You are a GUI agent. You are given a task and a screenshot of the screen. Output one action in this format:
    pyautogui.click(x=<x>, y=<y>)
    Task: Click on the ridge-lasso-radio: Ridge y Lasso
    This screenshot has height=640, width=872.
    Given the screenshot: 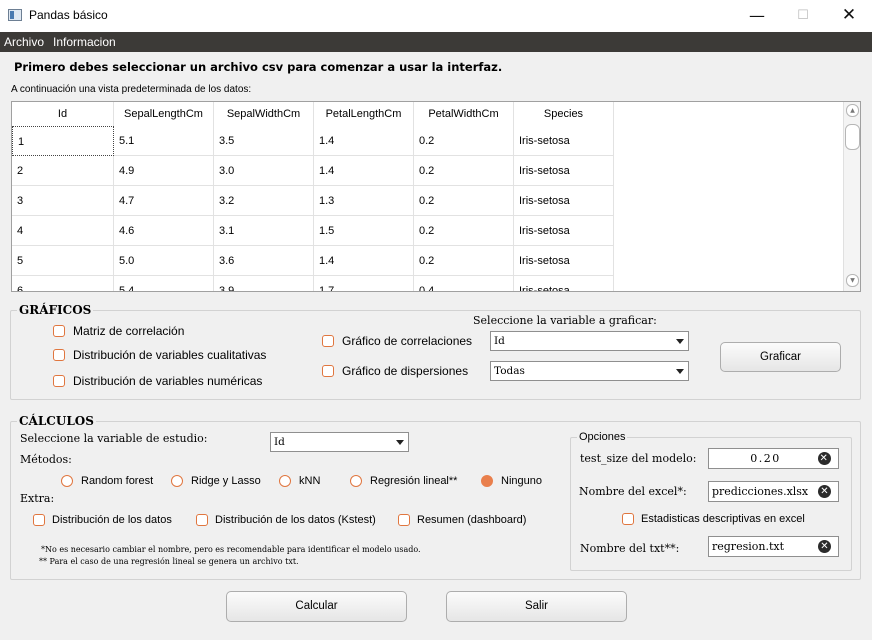 What is the action you would take?
    pyautogui.click(x=216, y=481)
    